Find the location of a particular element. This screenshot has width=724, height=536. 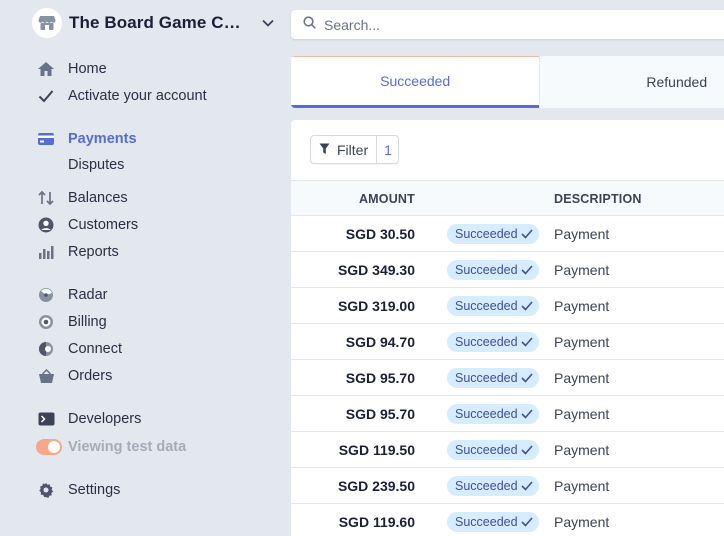

sidebar-item-activate: Activate your account is located at coordinates (121, 96).